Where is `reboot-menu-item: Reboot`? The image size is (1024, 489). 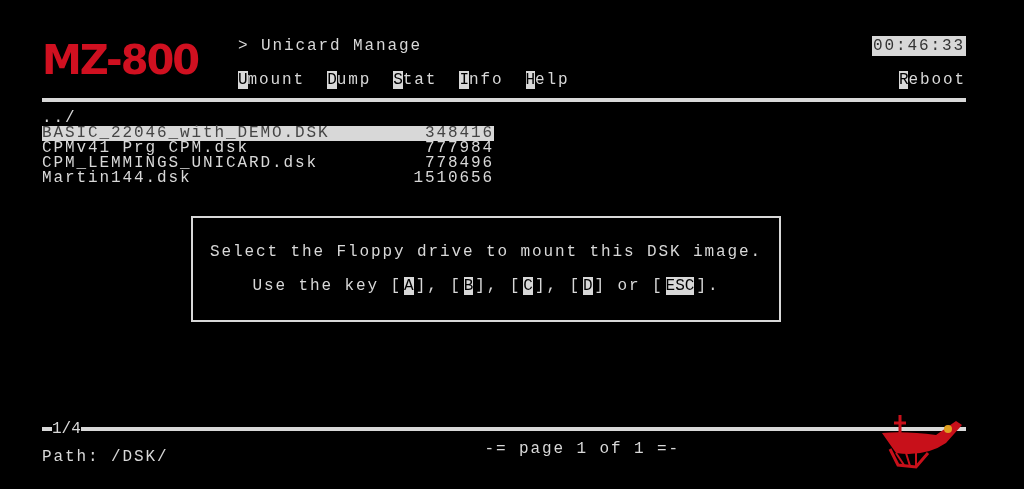 reboot-menu-item: Reboot is located at coordinates (932, 80).